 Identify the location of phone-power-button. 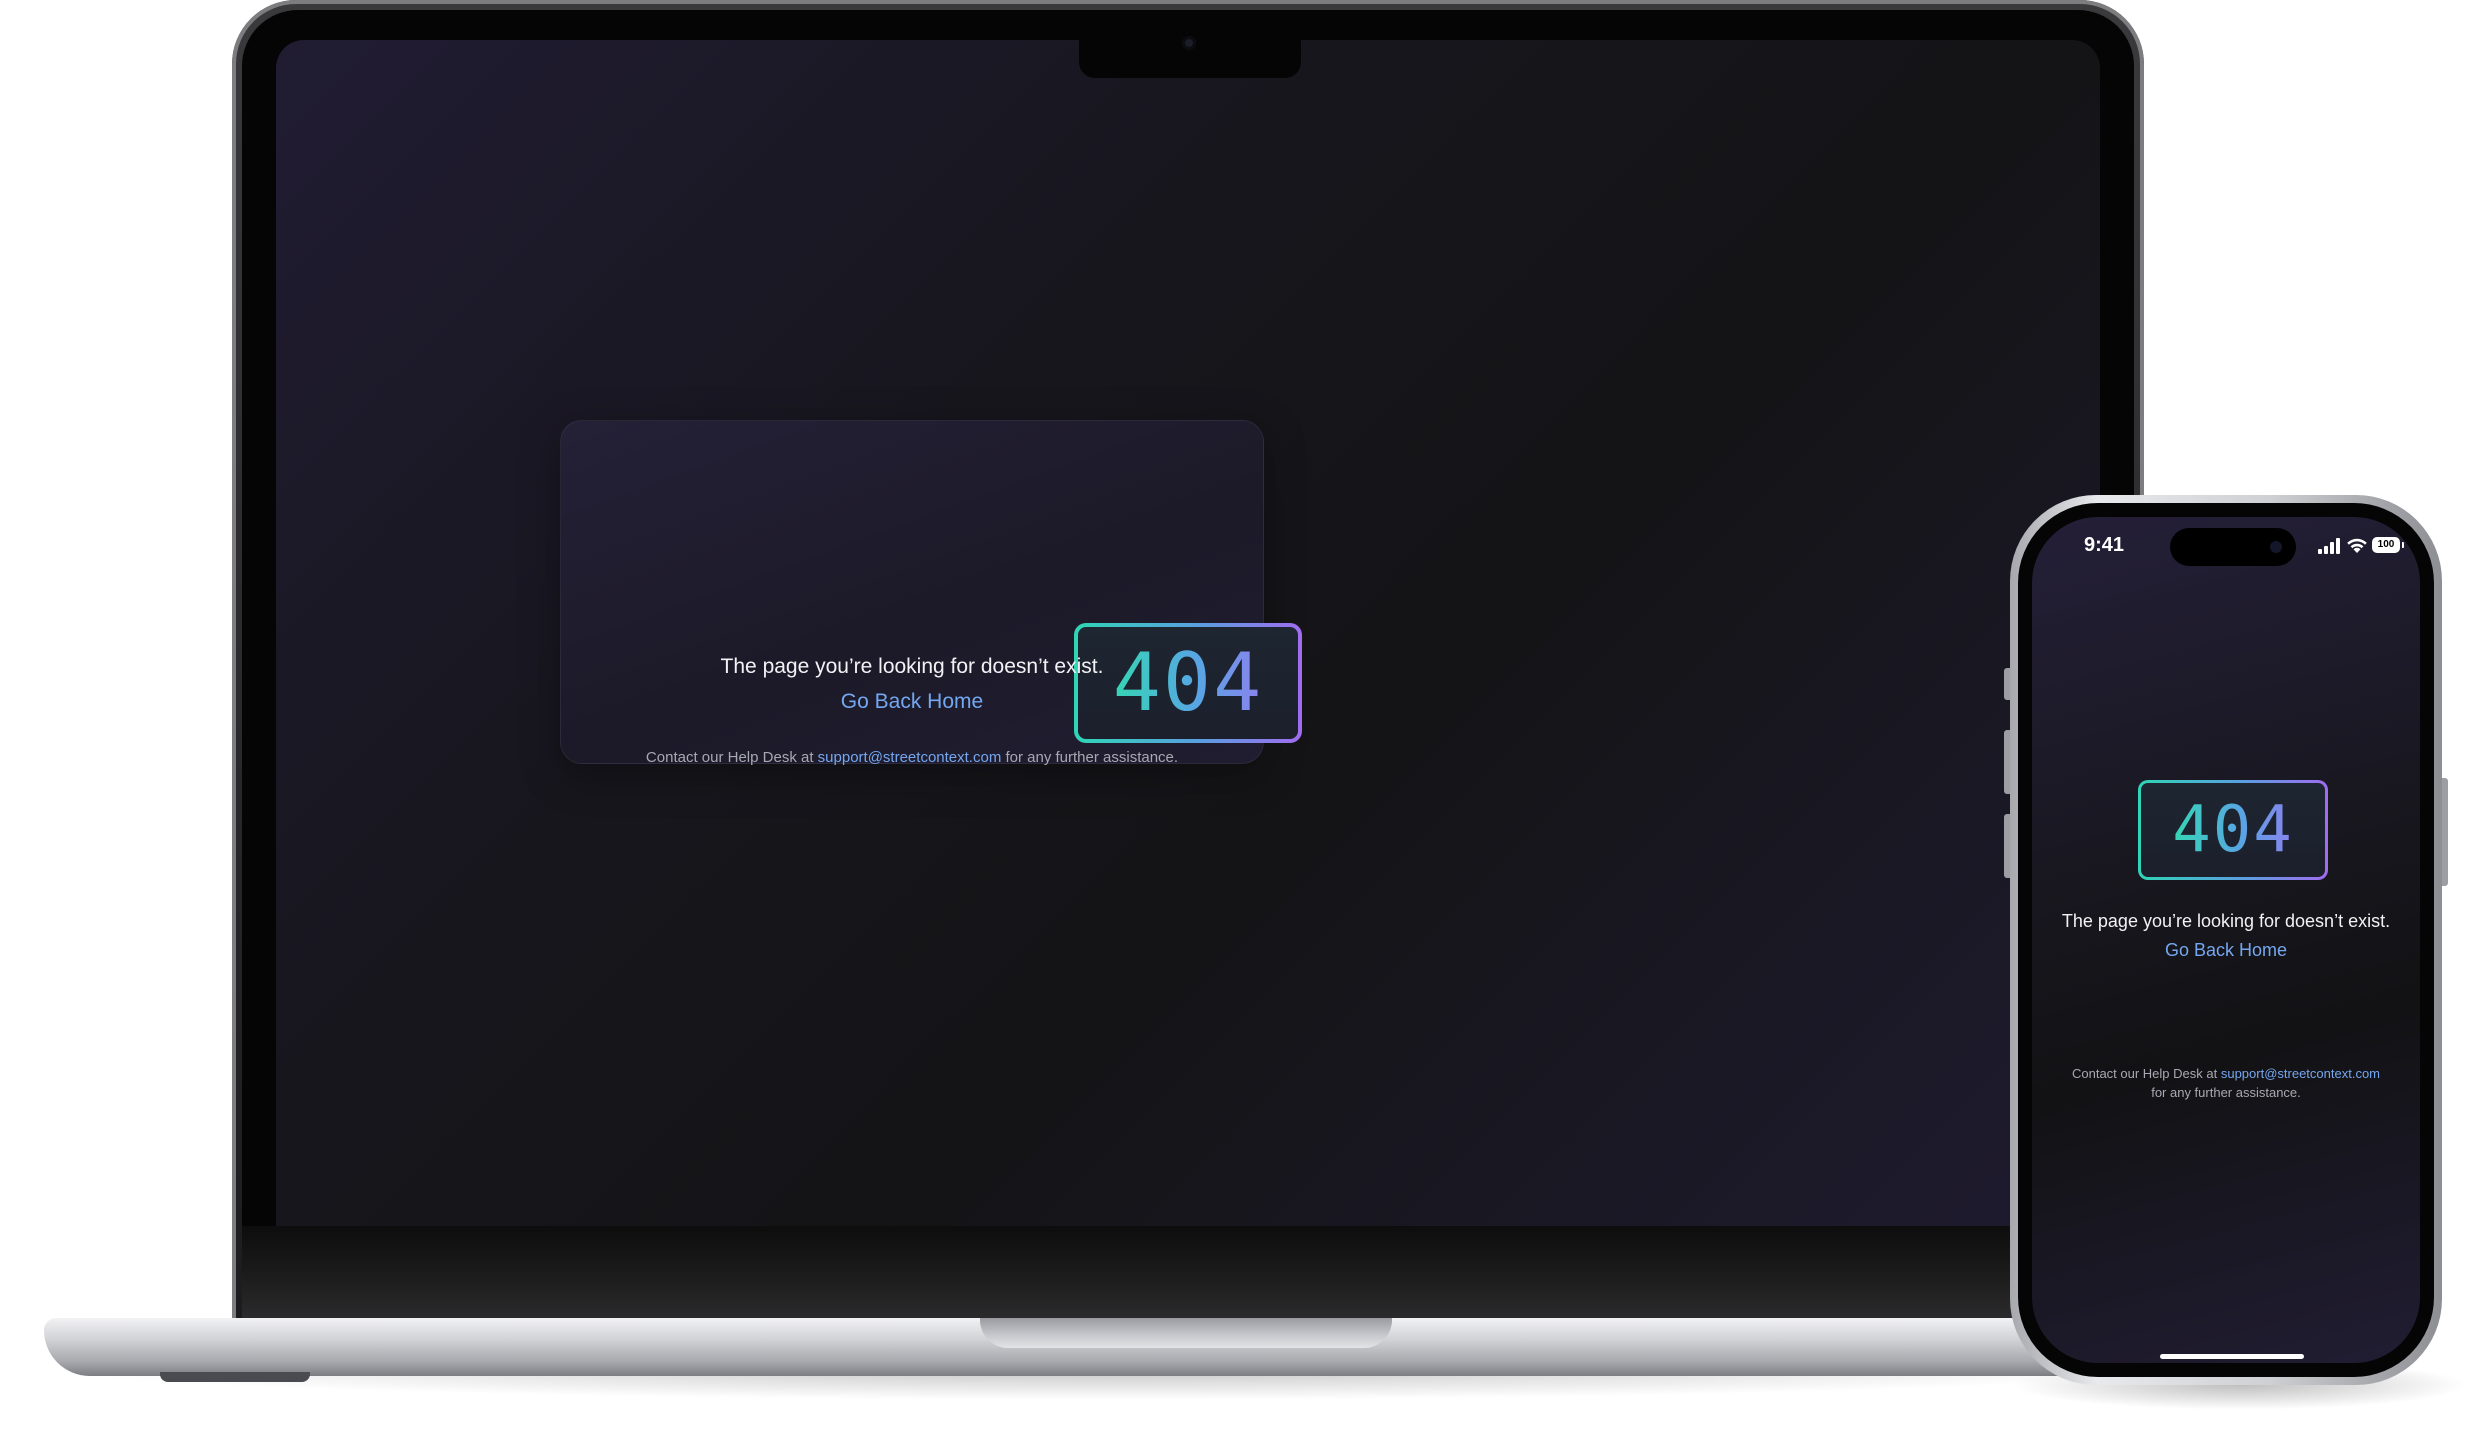
(2445, 832).